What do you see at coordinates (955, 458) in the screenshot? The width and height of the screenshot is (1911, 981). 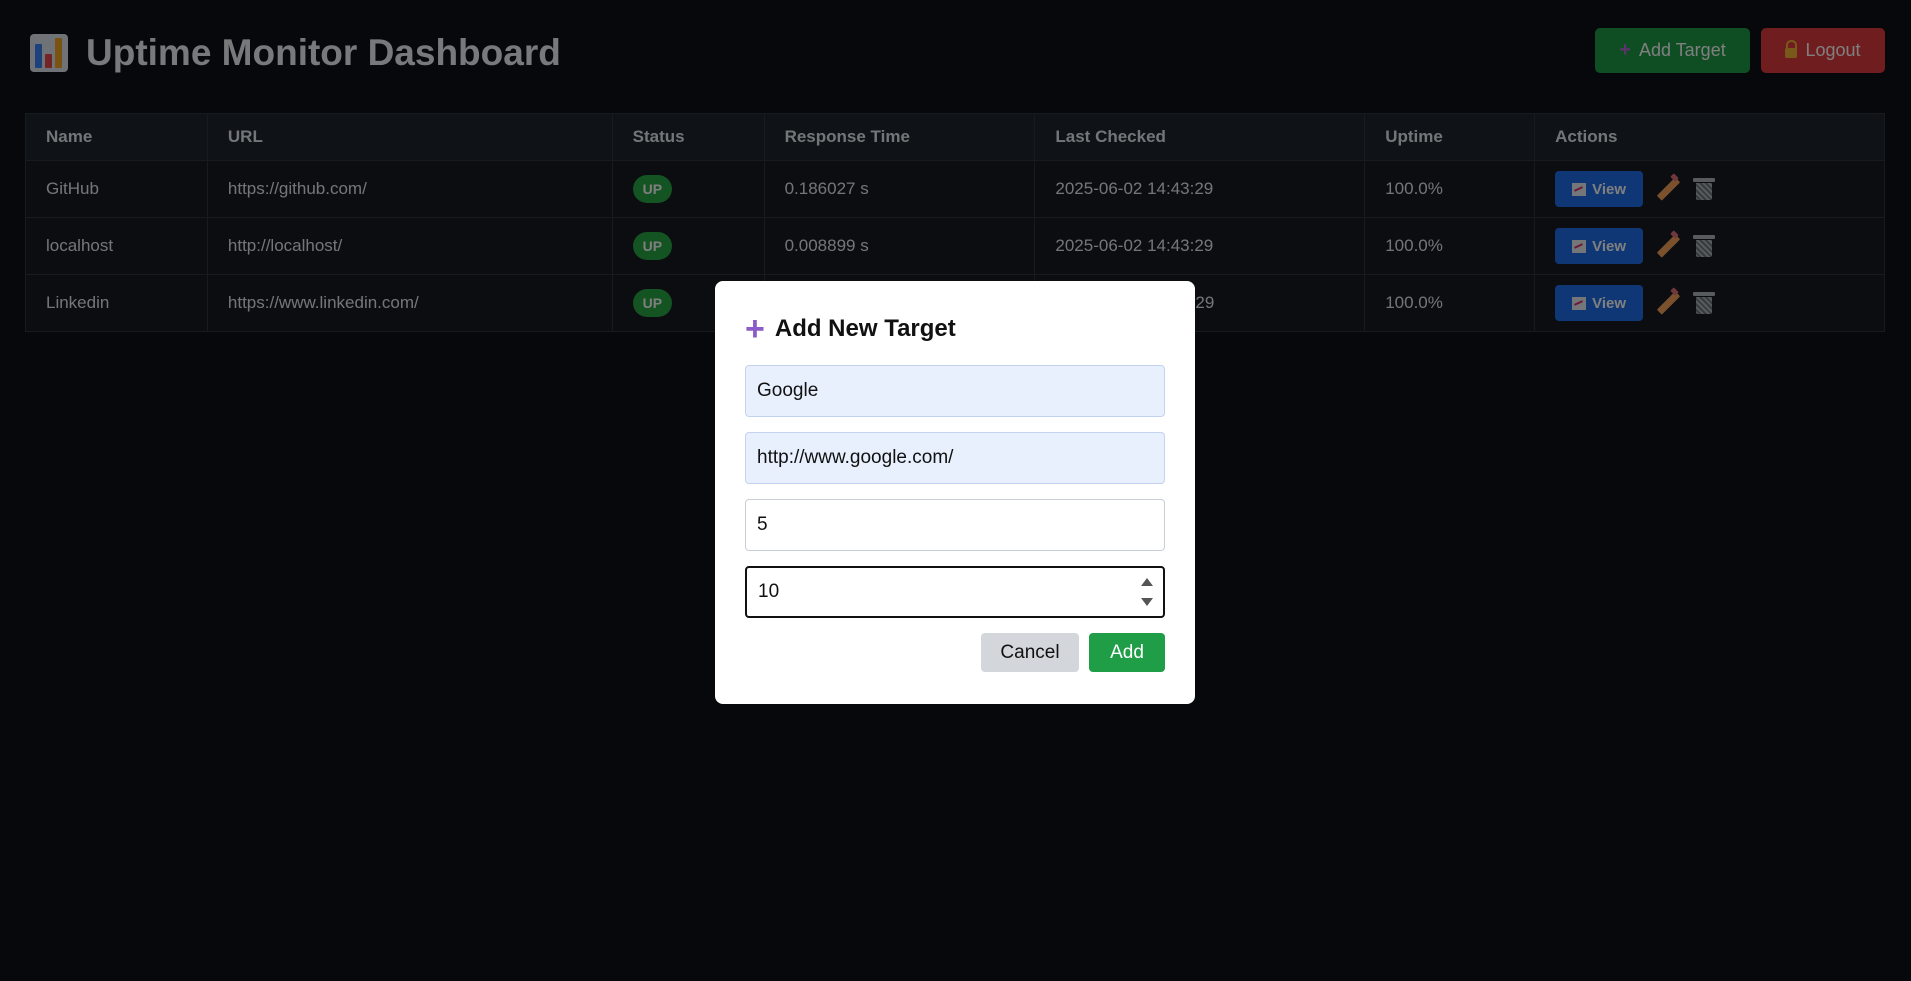 I see `target-url-input` at bounding box center [955, 458].